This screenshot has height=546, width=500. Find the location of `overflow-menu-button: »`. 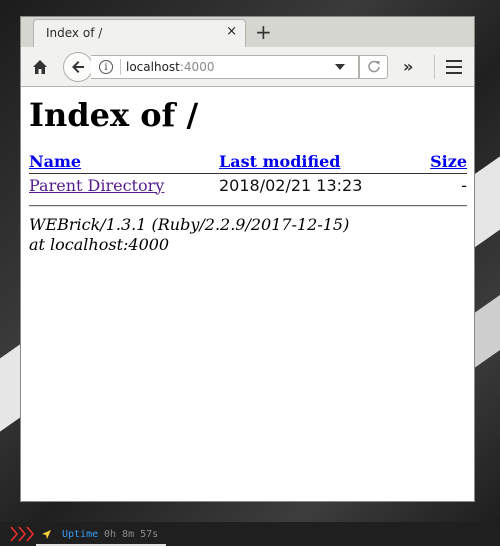

overflow-menu-button: » is located at coordinates (408, 66).